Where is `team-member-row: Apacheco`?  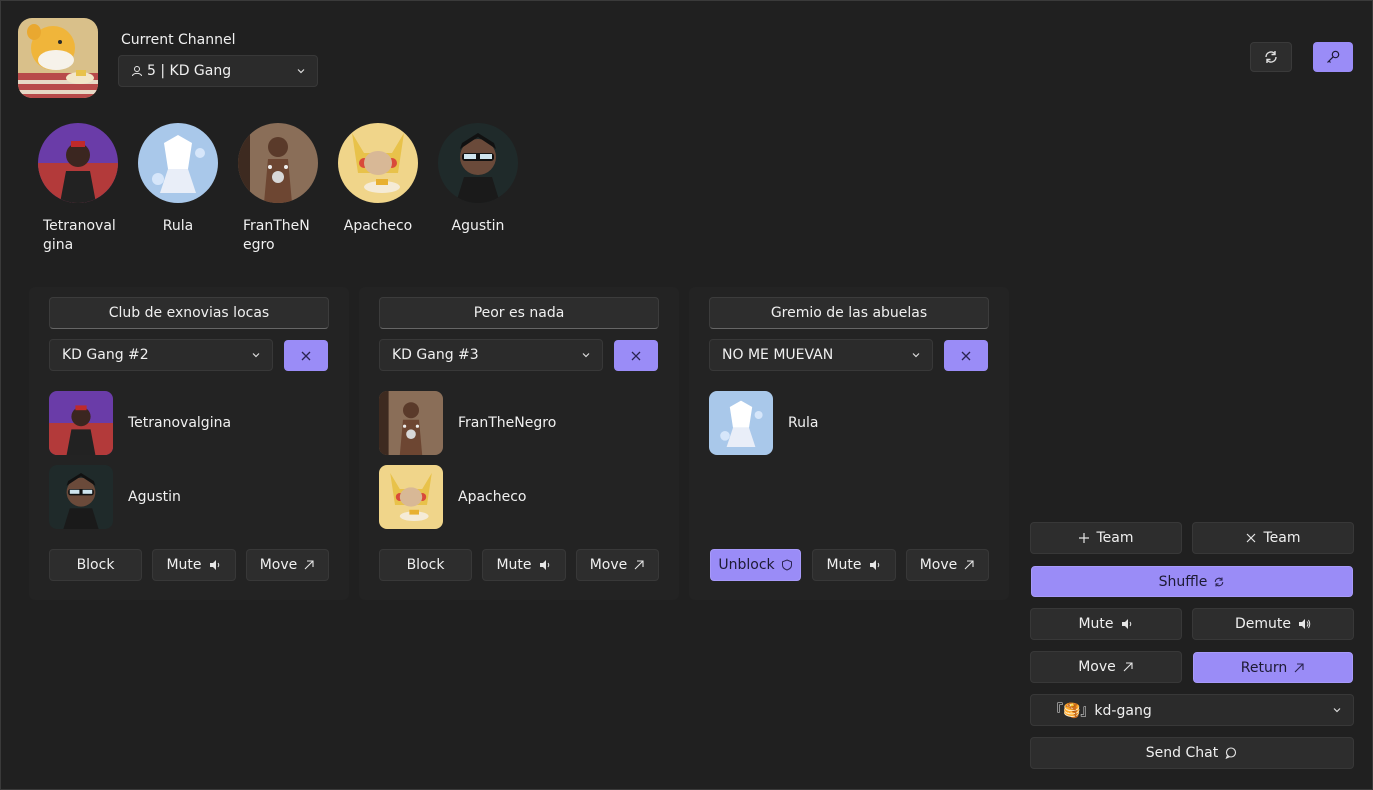 team-member-row: Apacheco is located at coordinates (453, 497).